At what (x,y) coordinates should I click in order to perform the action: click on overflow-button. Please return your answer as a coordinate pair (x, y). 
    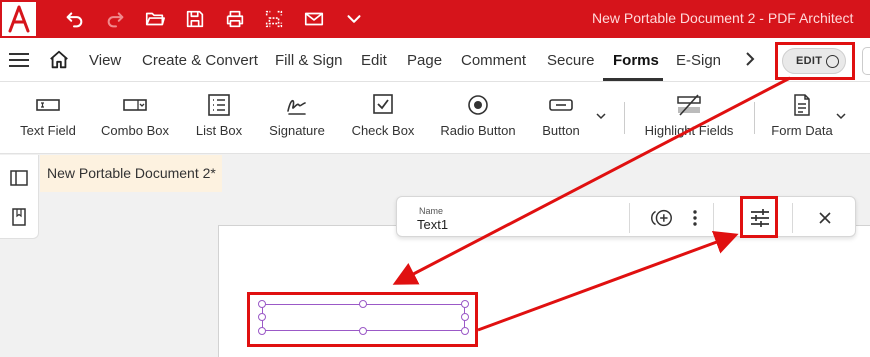
    Looking at the image, I should click on (866, 61).